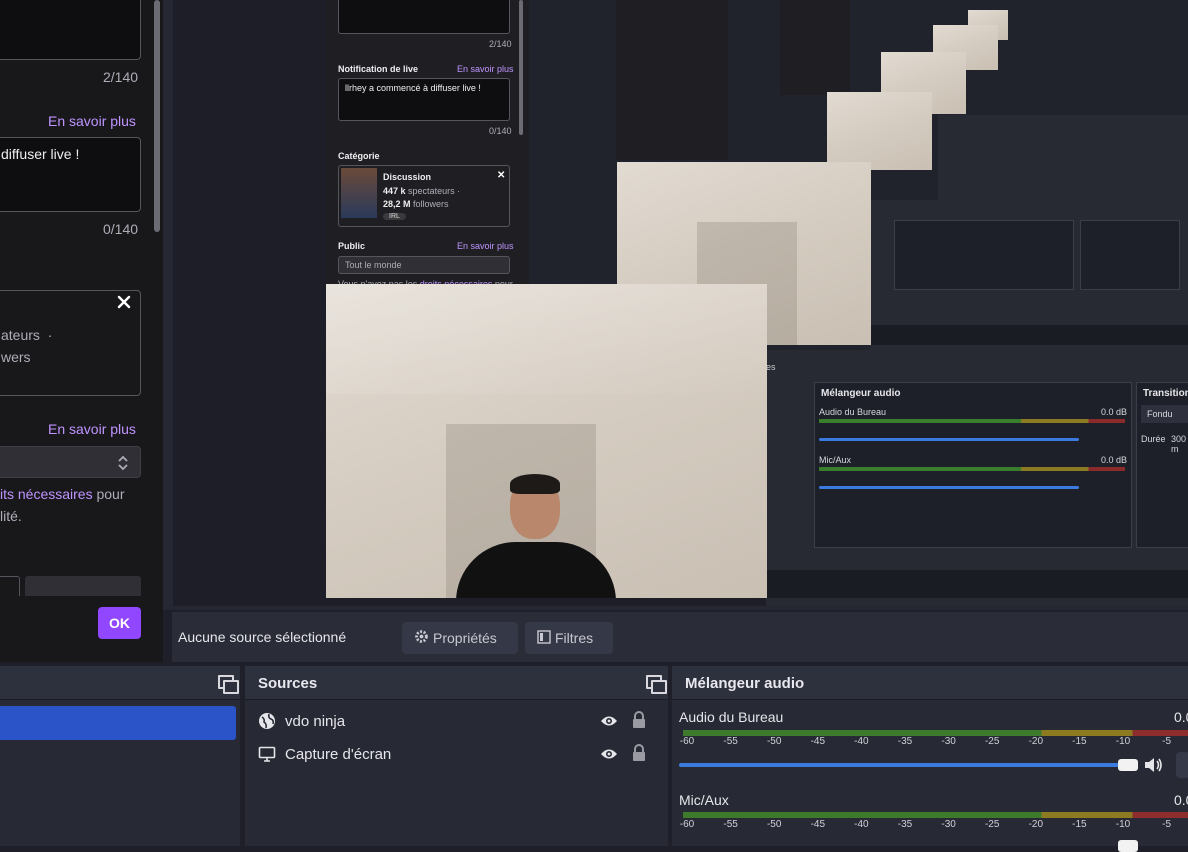  What do you see at coordinates (456, 721) in the screenshot?
I see `source-item: vdo ninja` at bounding box center [456, 721].